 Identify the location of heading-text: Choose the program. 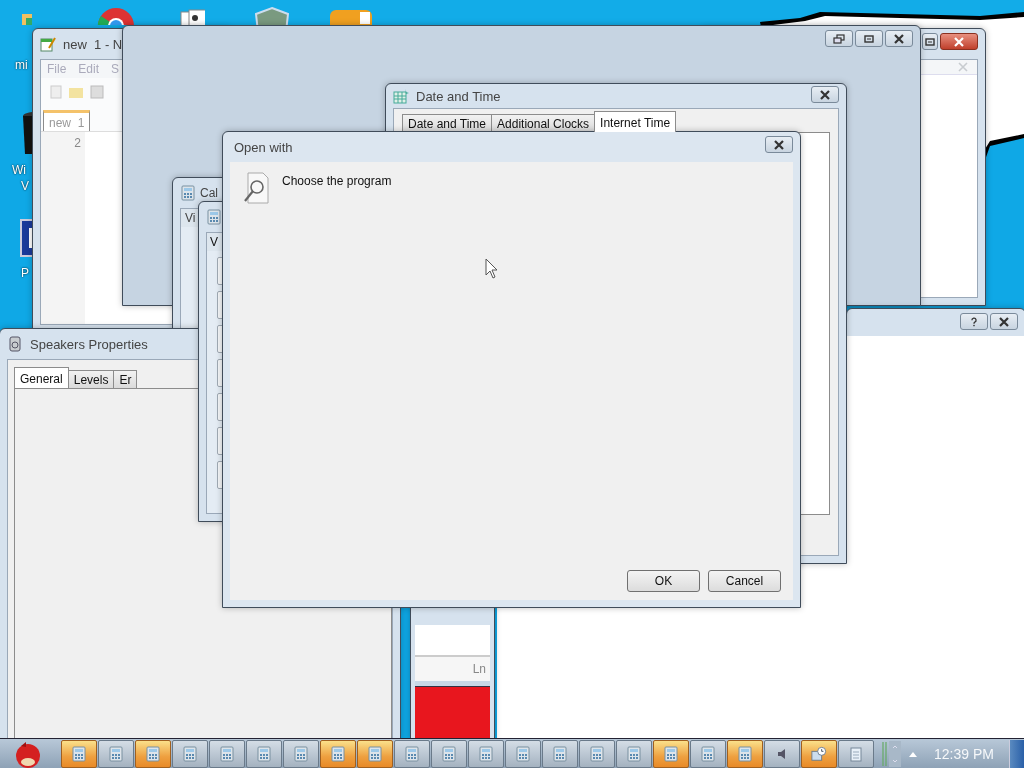
(337, 181).